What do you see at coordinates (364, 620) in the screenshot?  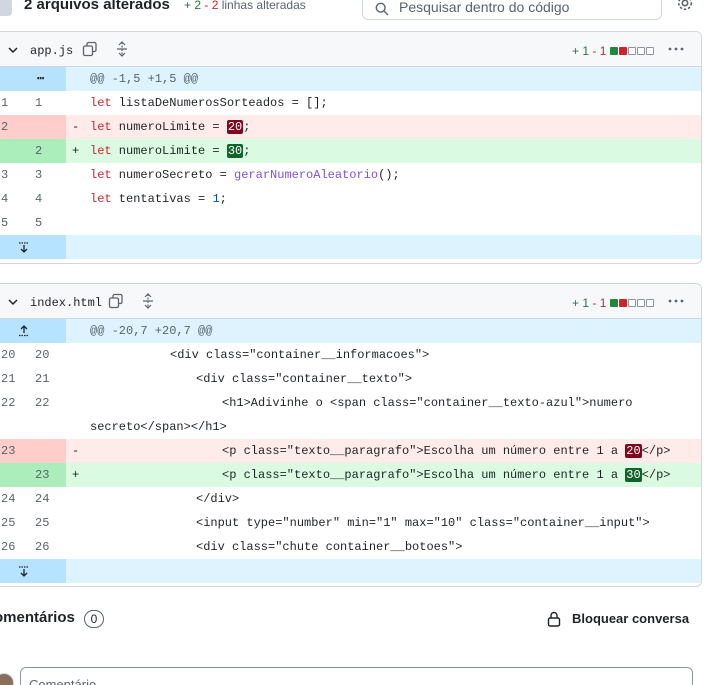 I see `comments-section: omentários 0 Bloquear conversa` at bounding box center [364, 620].